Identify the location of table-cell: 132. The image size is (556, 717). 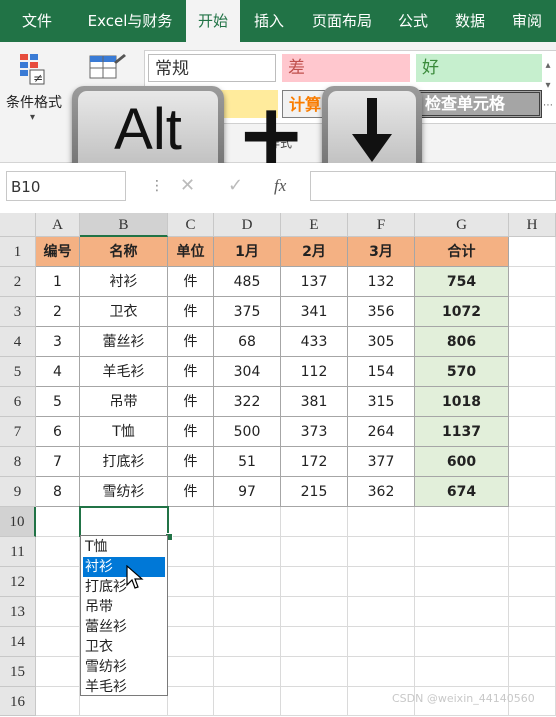
(381, 282).